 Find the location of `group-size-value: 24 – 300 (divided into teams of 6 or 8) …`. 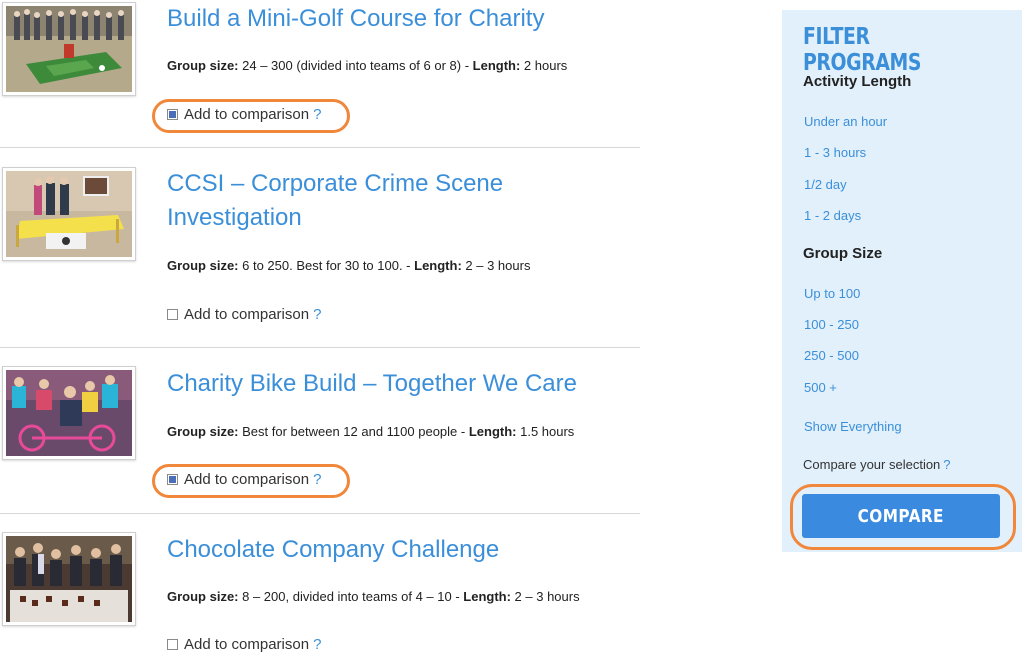

group-size-value: 24 – 300 (divided into teams of 6 or 8) … is located at coordinates (355, 65).